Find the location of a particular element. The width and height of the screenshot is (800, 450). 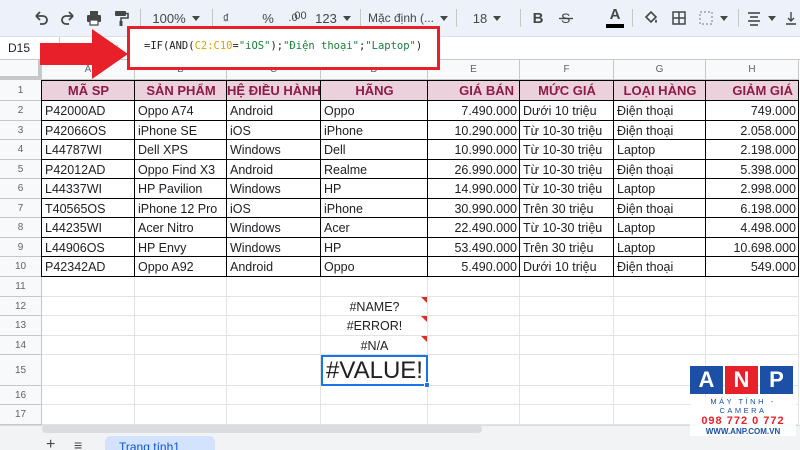

table-cell: P42012AD is located at coordinates (88, 169).